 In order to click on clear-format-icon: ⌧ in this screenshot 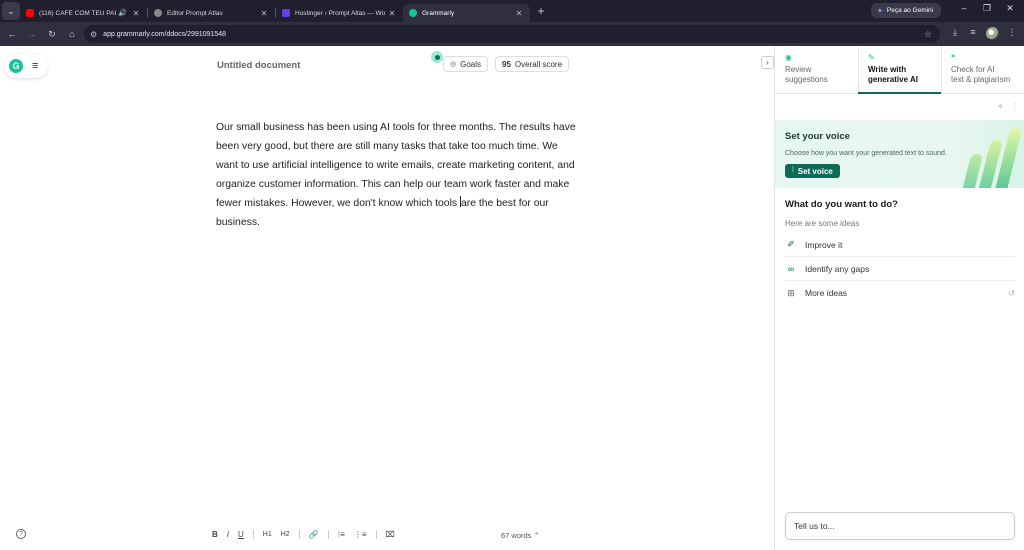, I will do `click(390, 534)`.